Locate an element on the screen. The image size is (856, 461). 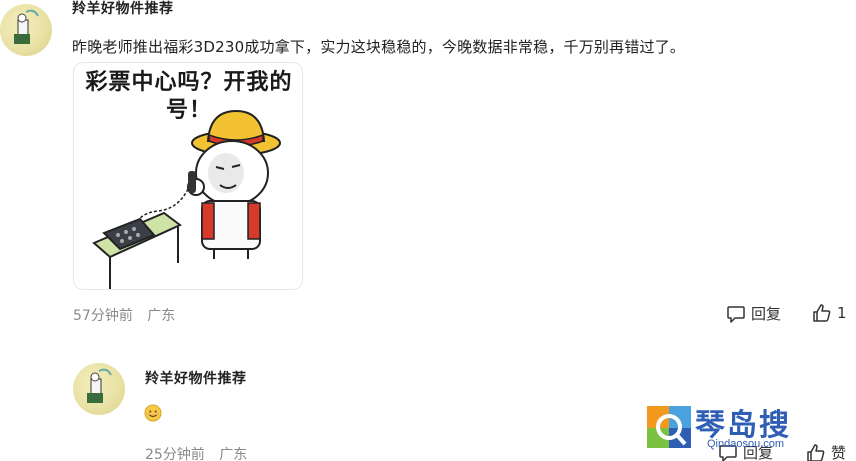
smiley-emoji is located at coordinates (153, 413).